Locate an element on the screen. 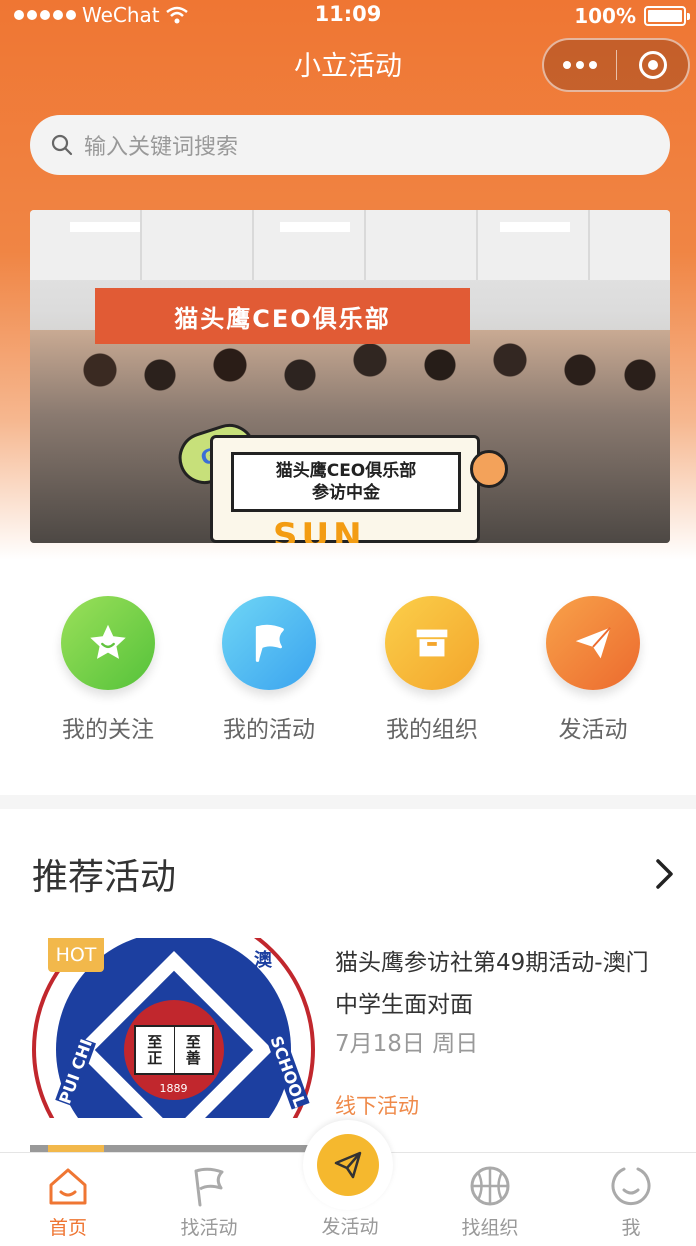 Image resolution: width=696 pixels, height=1246 pixels. emblem-book: 至正 至善 is located at coordinates (173, 1049).